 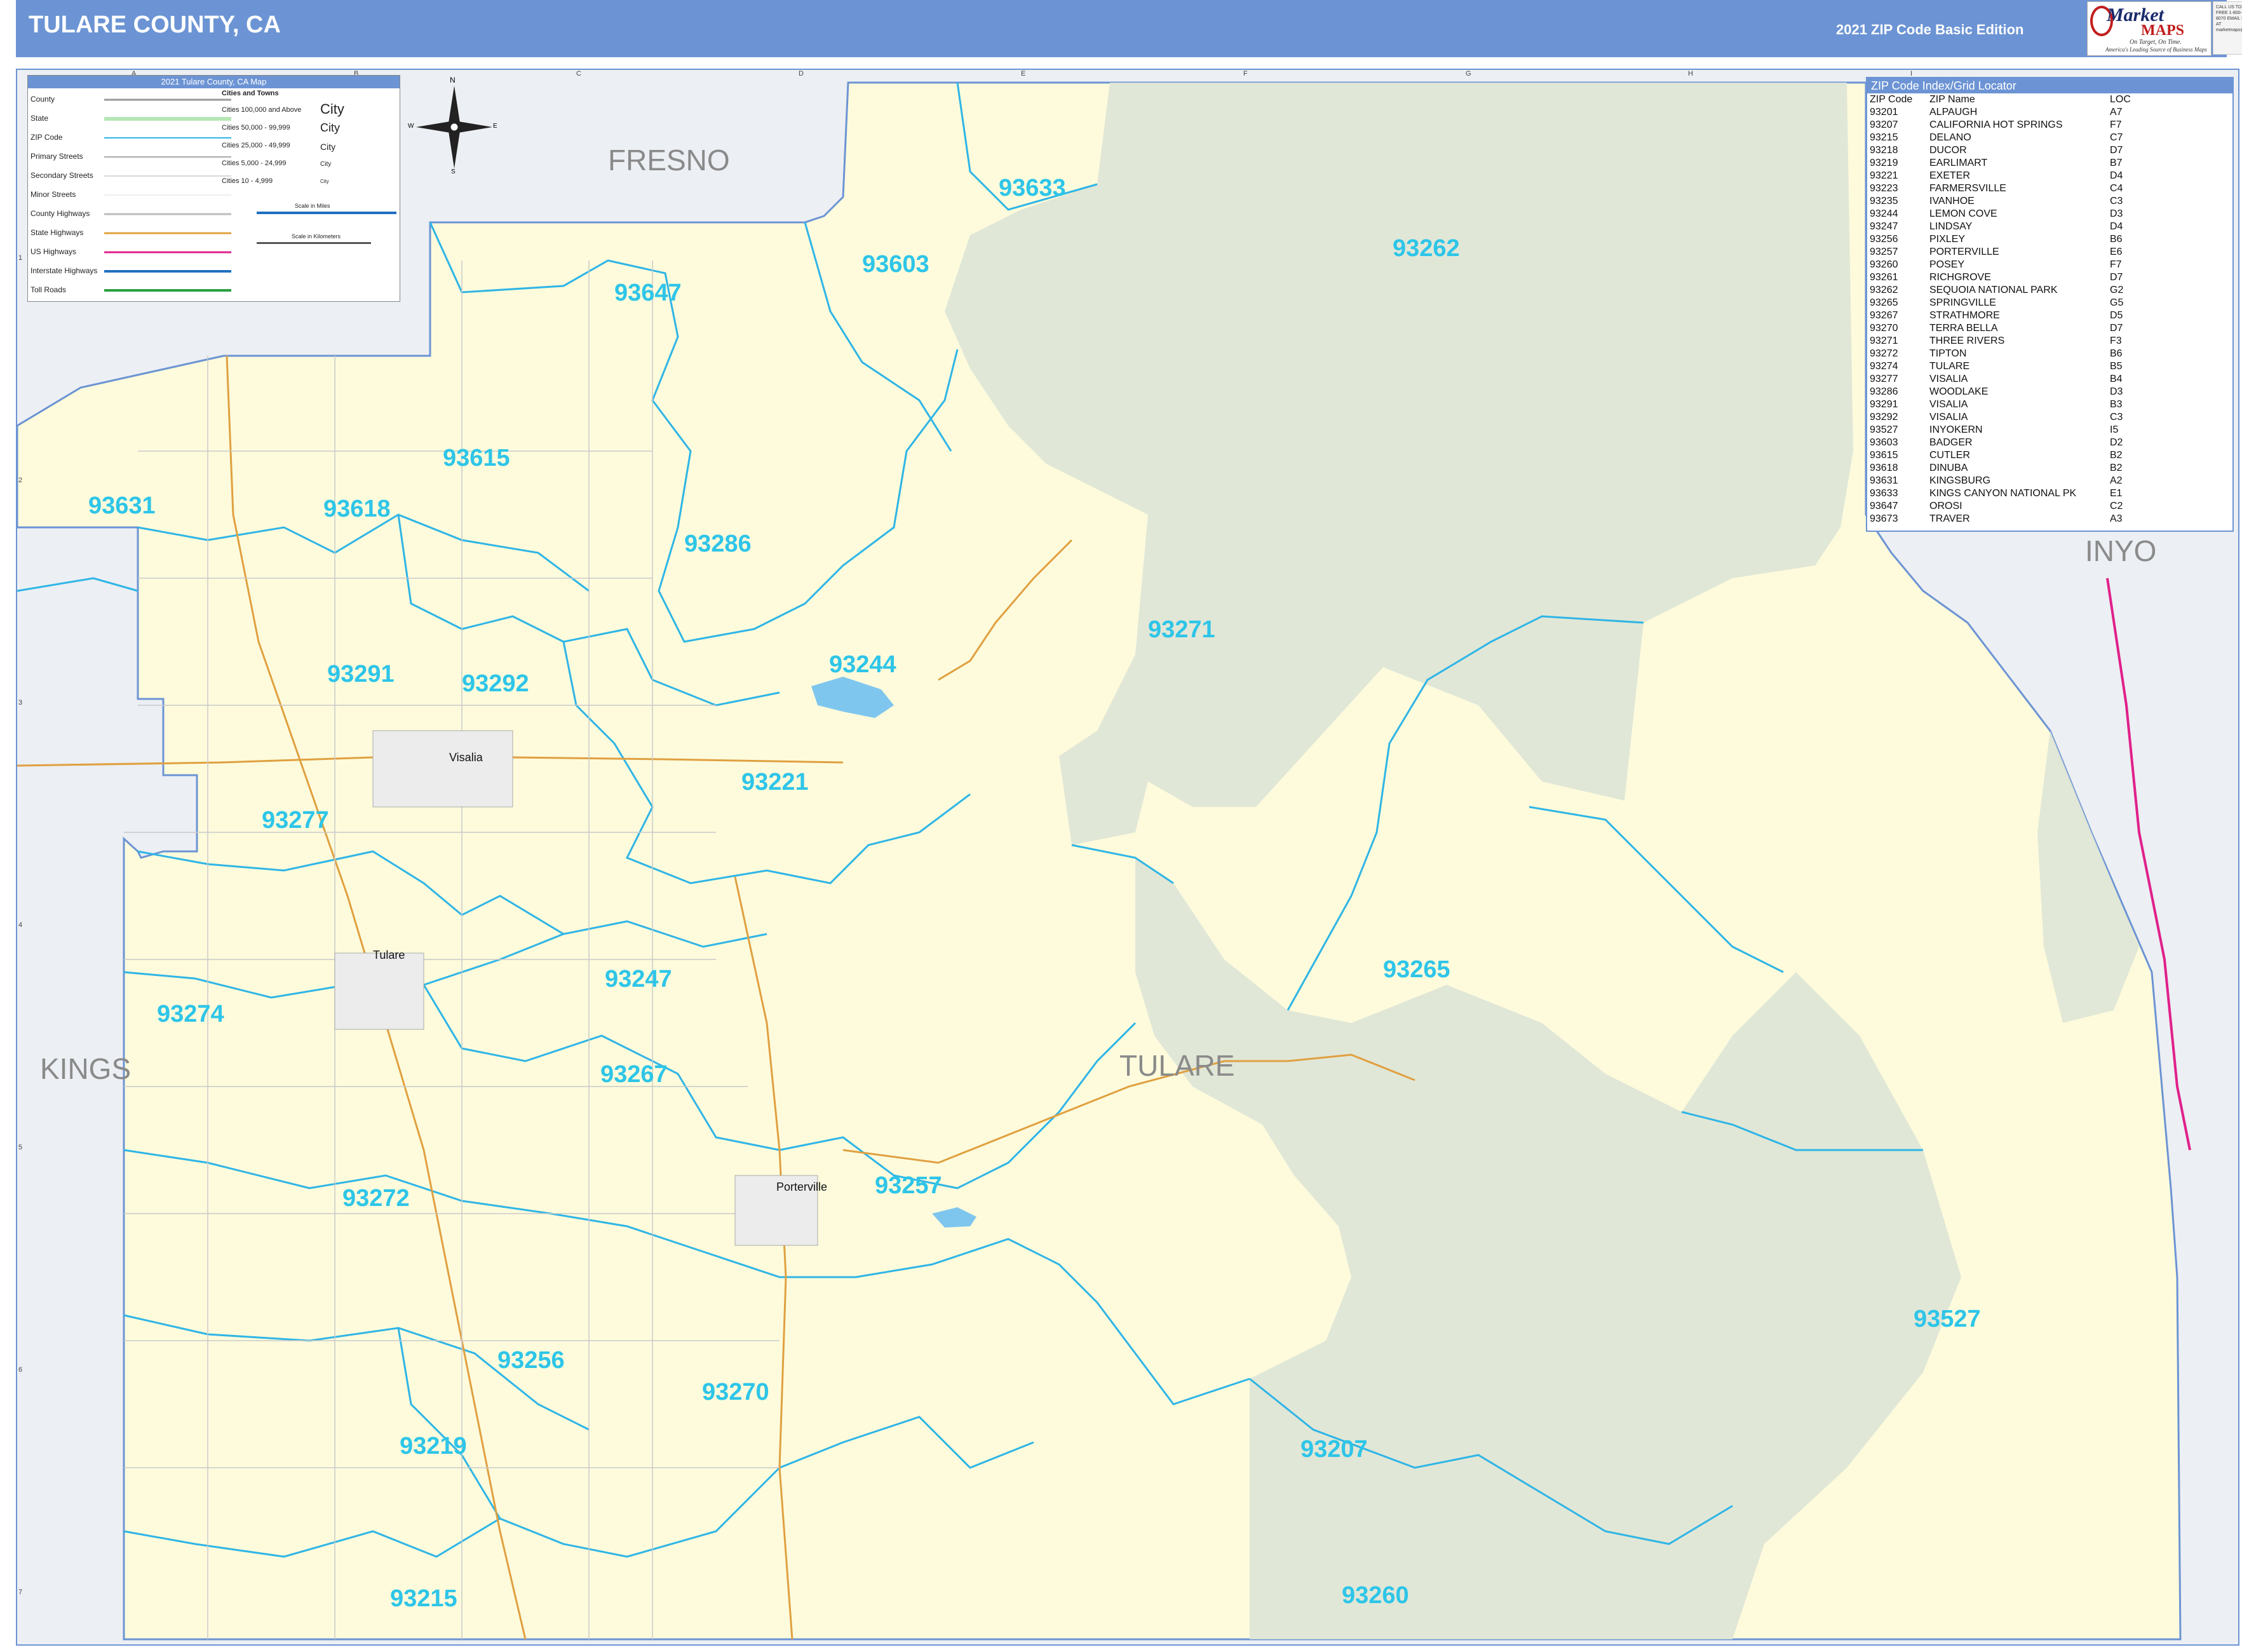 I want to click on legend-city-class-2: Cities 50,000 - 99,999, so click(x=256, y=128).